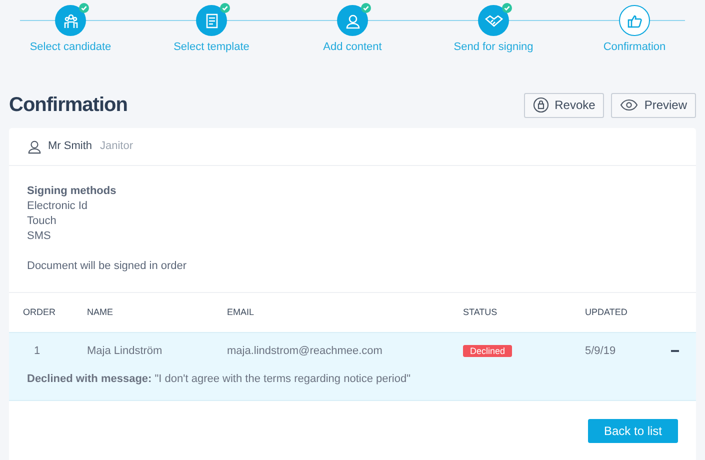 The width and height of the screenshot is (705, 460). I want to click on table-cell-text: Maja Lindström, so click(125, 351).